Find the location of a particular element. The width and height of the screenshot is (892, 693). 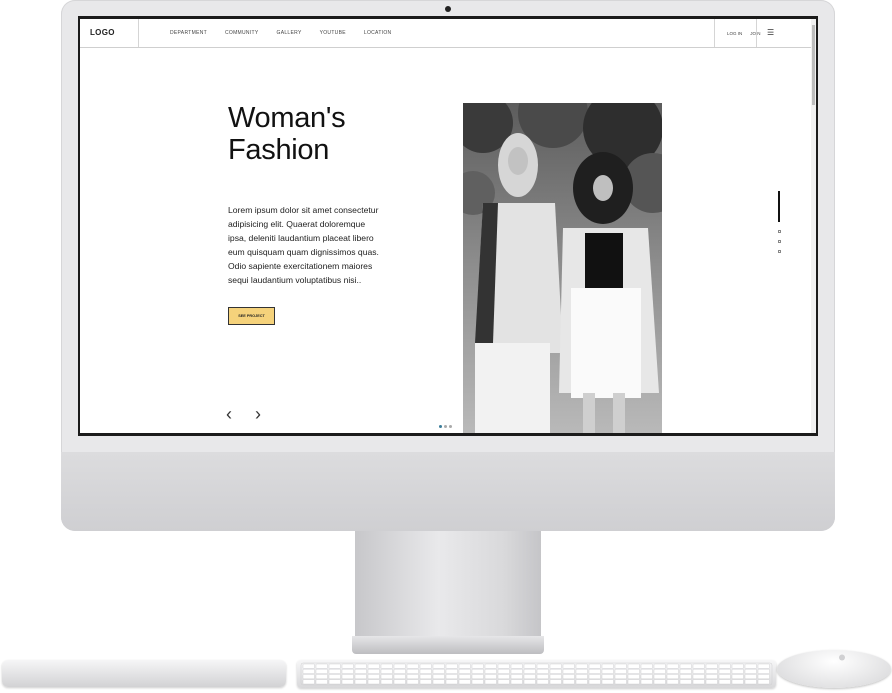

nav-link-gallery: GALLERY is located at coordinates (289, 33).